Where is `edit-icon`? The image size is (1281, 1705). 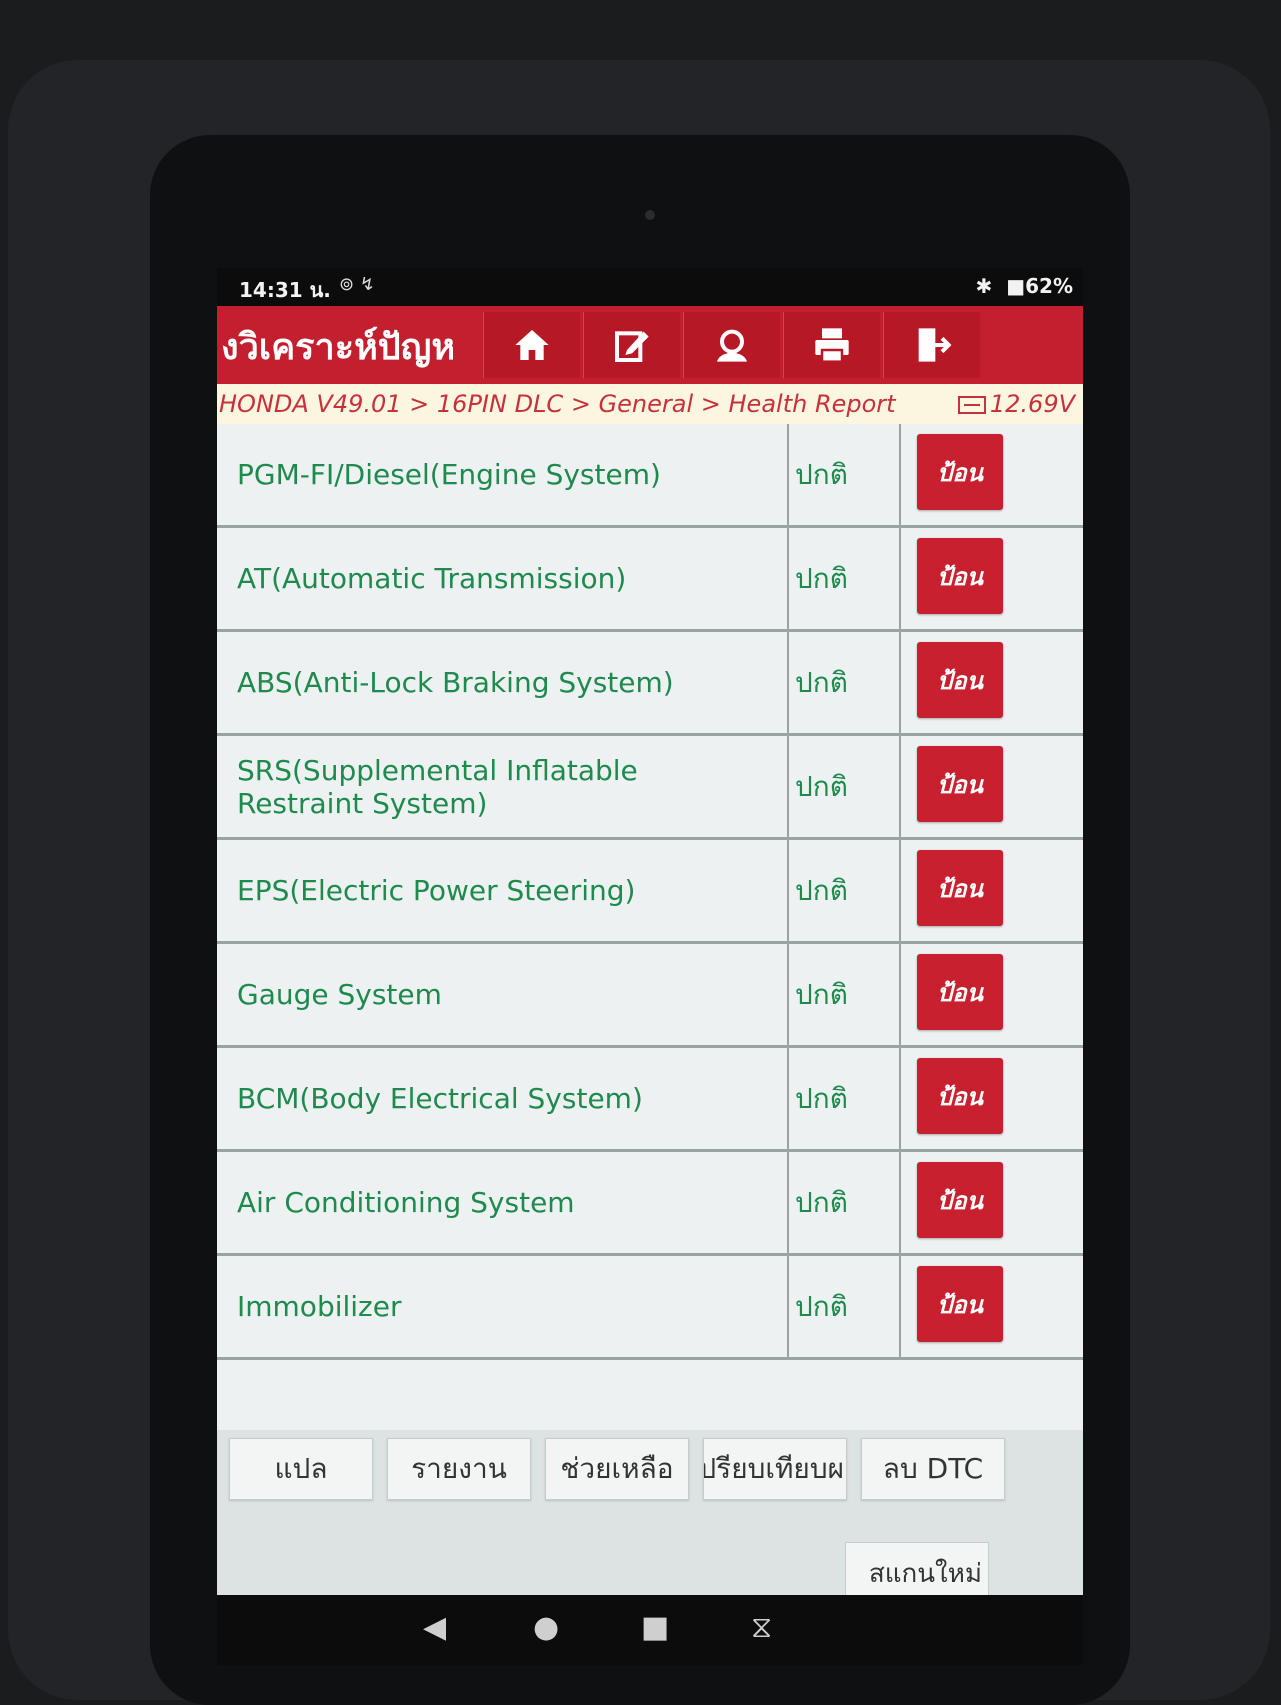
edit-icon is located at coordinates (632, 346).